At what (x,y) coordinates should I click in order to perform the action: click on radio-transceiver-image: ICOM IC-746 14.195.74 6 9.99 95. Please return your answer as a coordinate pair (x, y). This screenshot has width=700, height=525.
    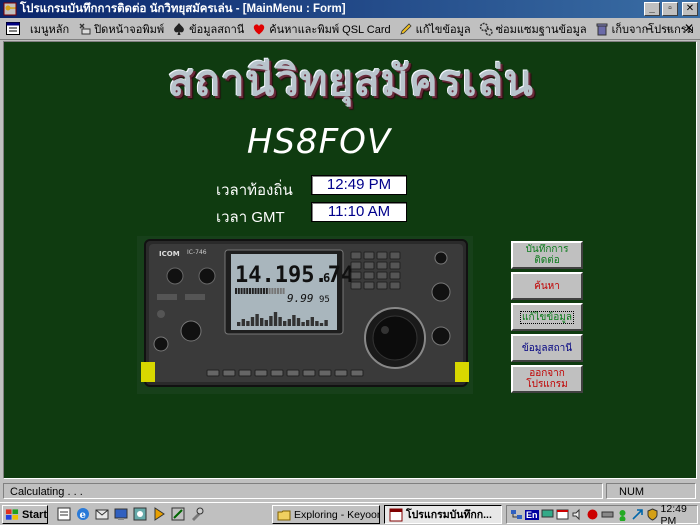
    Looking at the image, I should click on (305, 315).